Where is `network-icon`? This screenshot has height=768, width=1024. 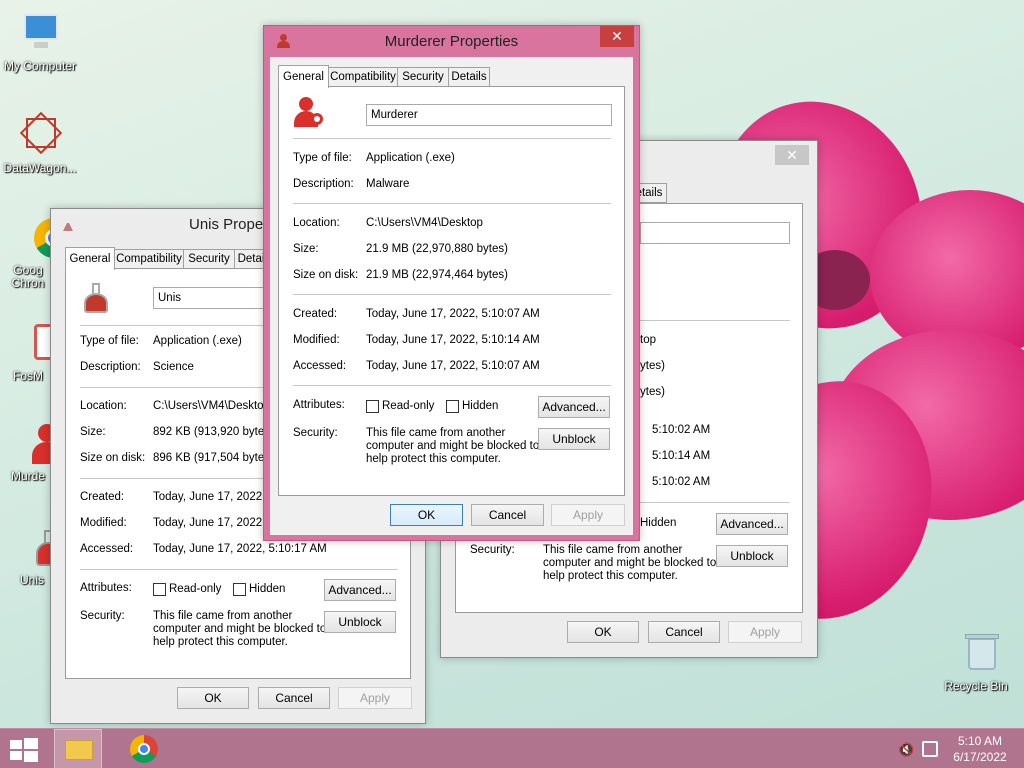
network-icon is located at coordinates (930, 749).